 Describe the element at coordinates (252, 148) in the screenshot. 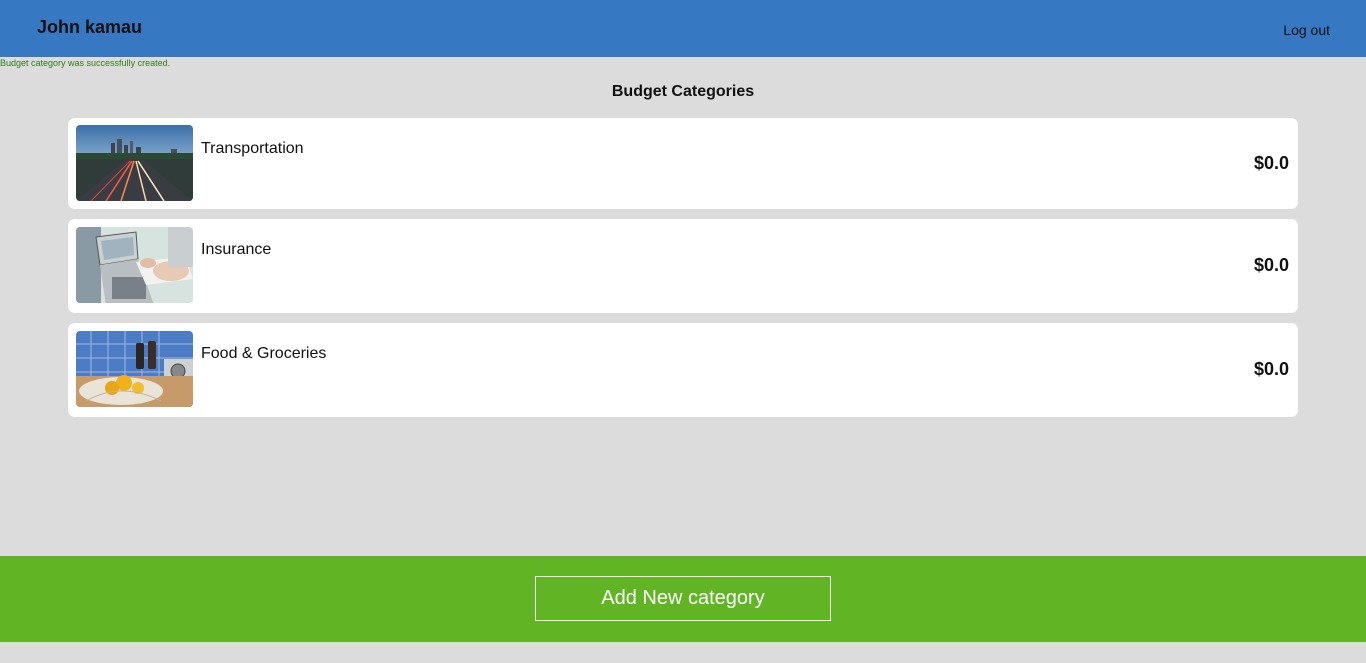

I see `category-name: Transportation` at that location.